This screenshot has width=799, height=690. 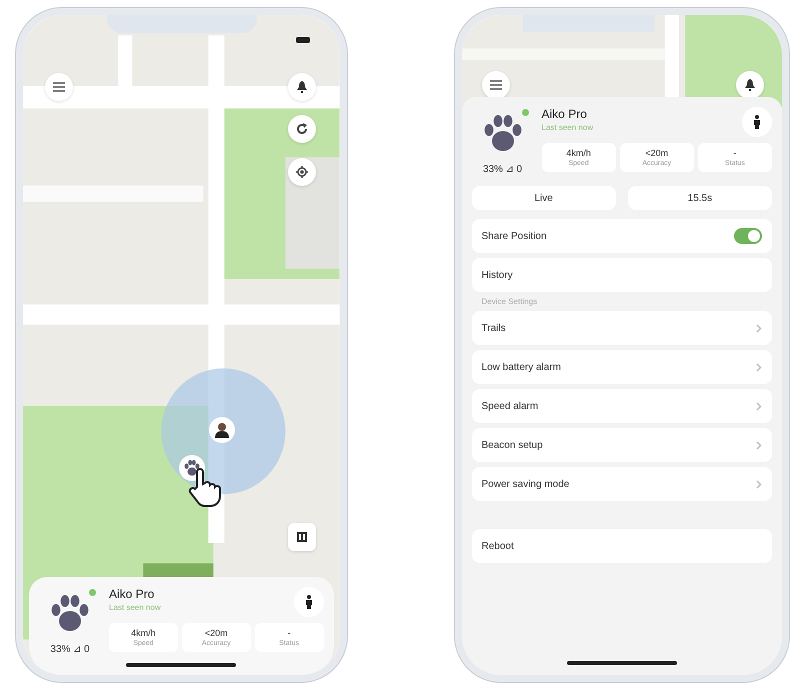 I want to click on toggle-switch, so click(x=748, y=236).